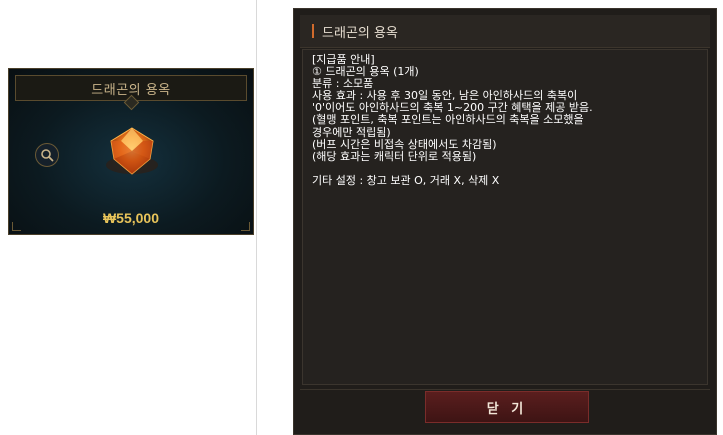  Describe the element at coordinates (505, 31) in the screenshot. I see `dialog-header: 드래곤의 용옥` at that location.